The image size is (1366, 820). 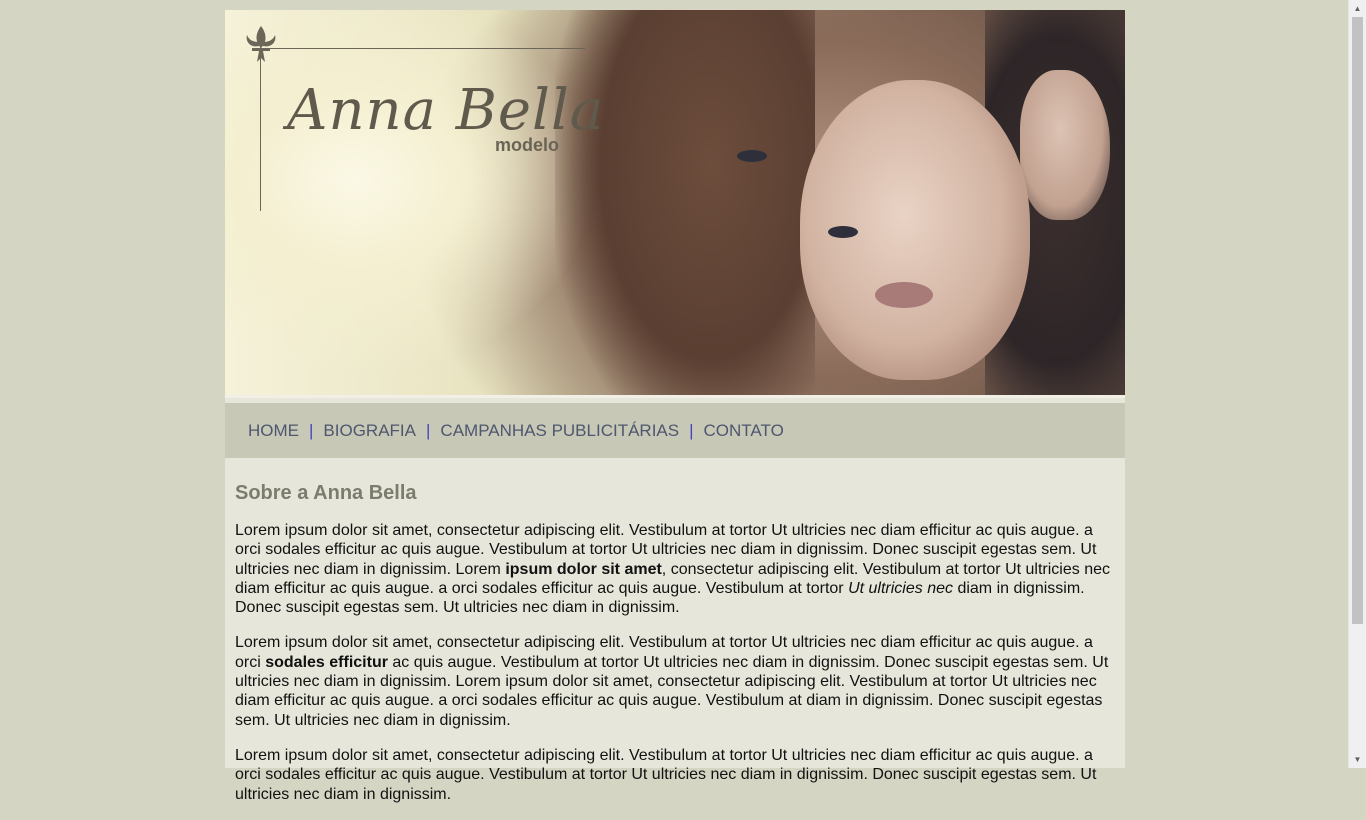 I want to click on nav-item-campanhas: CAMPANHAS PUBLICITÁRIAS, so click(x=559, y=431).